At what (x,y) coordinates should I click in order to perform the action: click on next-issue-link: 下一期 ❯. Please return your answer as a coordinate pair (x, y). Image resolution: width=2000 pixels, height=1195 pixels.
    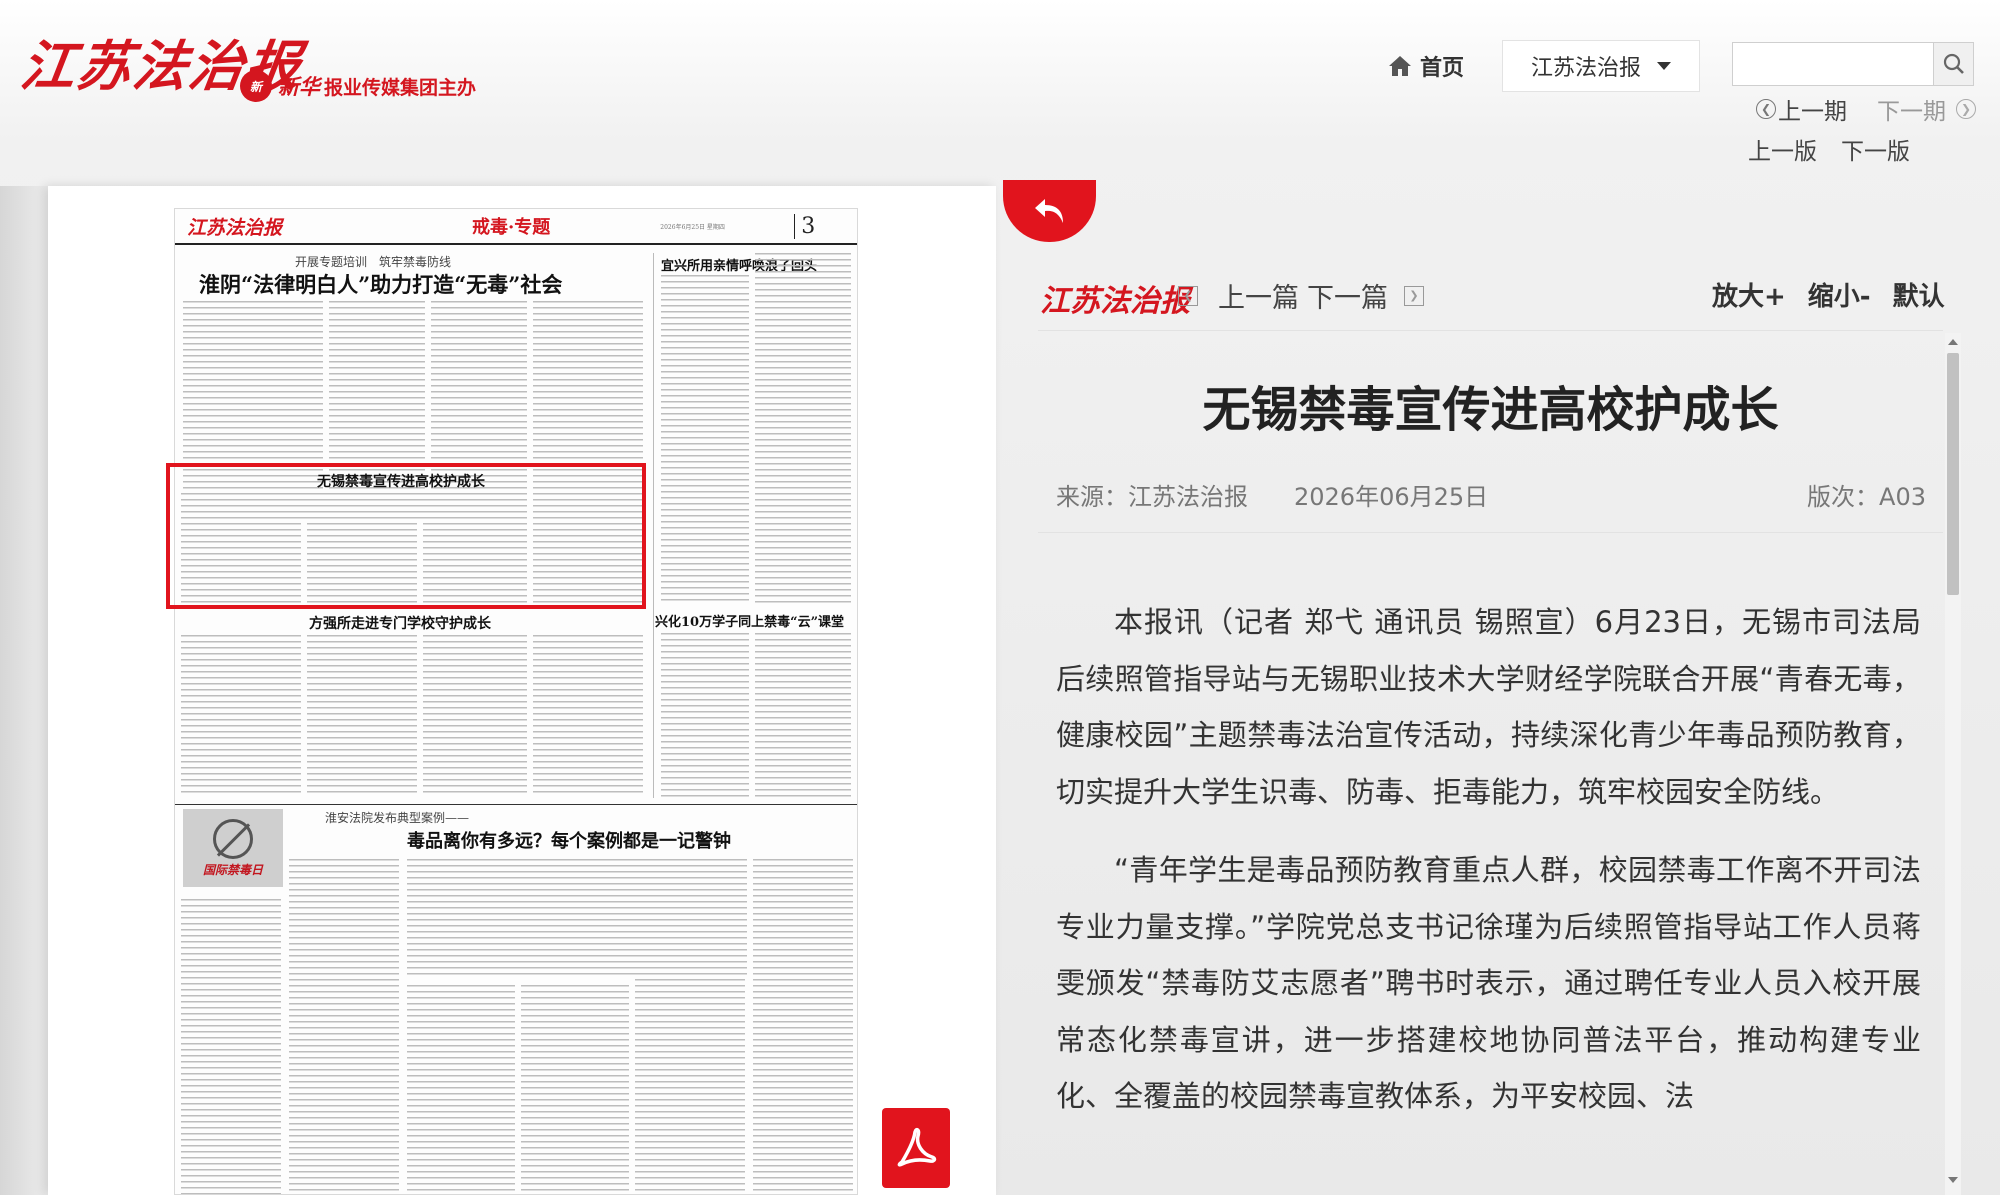
    Looking at the image, I should click on (1926, 109).